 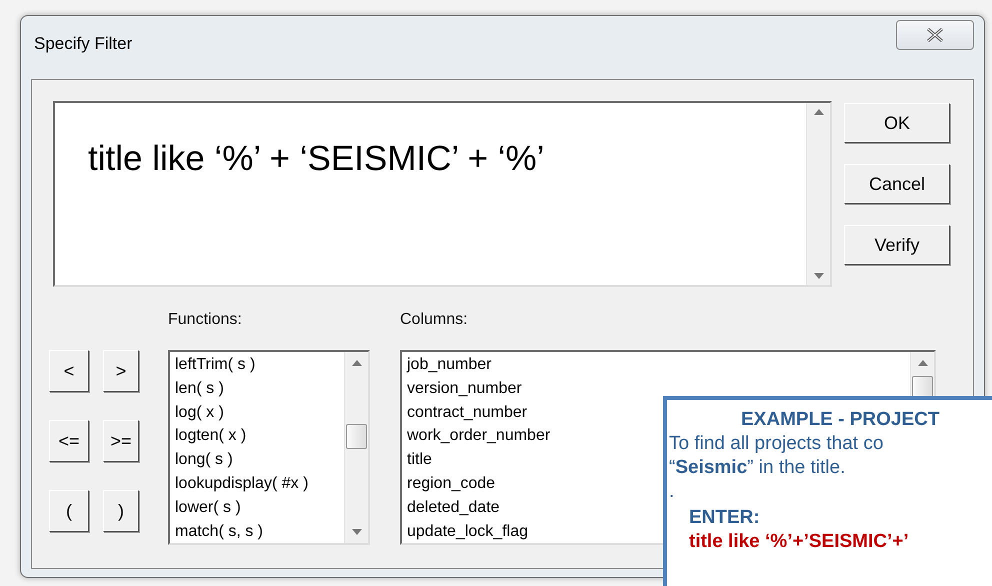 I want to click on enter-label: ENTER:, so click(x=725, y=518).